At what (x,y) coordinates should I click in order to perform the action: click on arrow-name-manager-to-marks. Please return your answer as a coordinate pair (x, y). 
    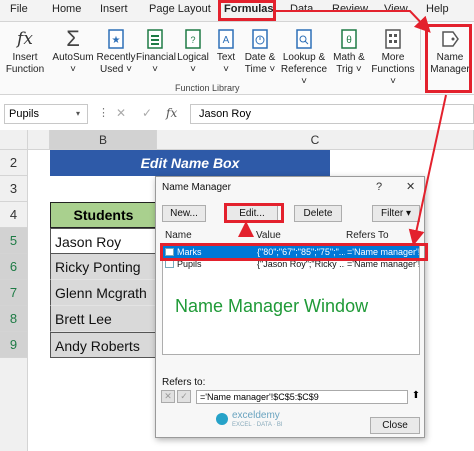
    Looking at the image, I should click on (427, 170).